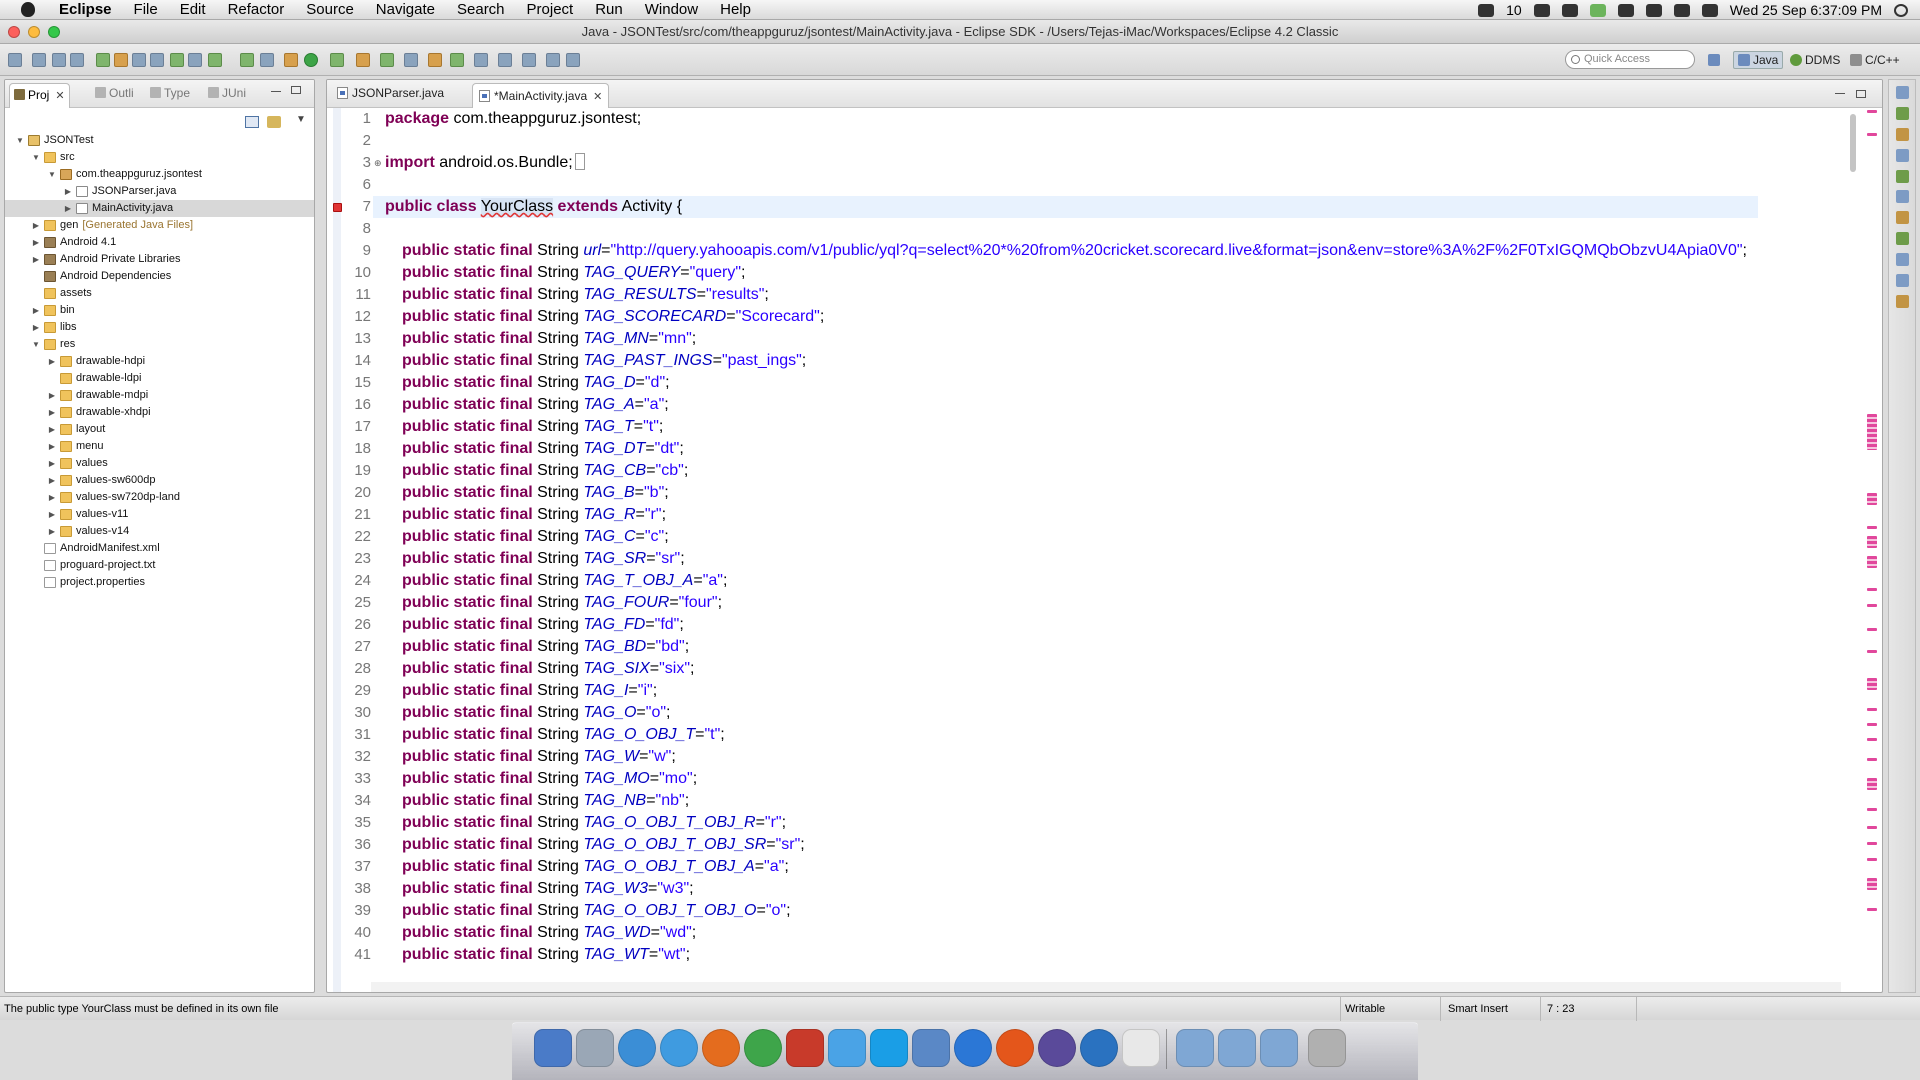 This screenshot has height=1080, width=1920. Describe the element at coordinates (1569, 10) in the screenshot. I see `status-box-icon` at that location.